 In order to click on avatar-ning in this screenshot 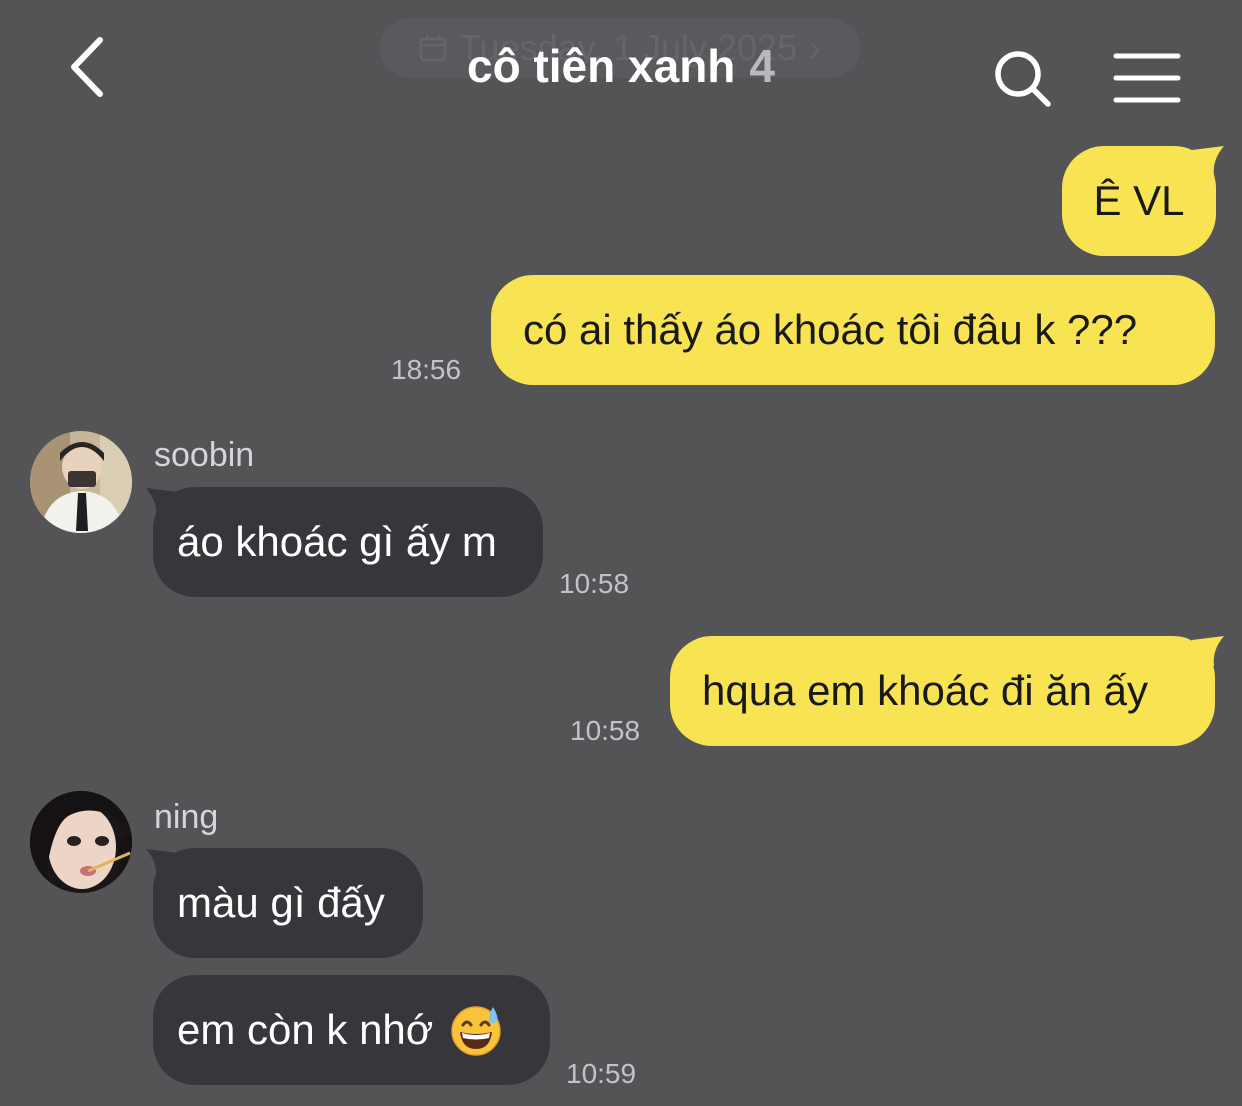, I will do `click(81, 842)`.